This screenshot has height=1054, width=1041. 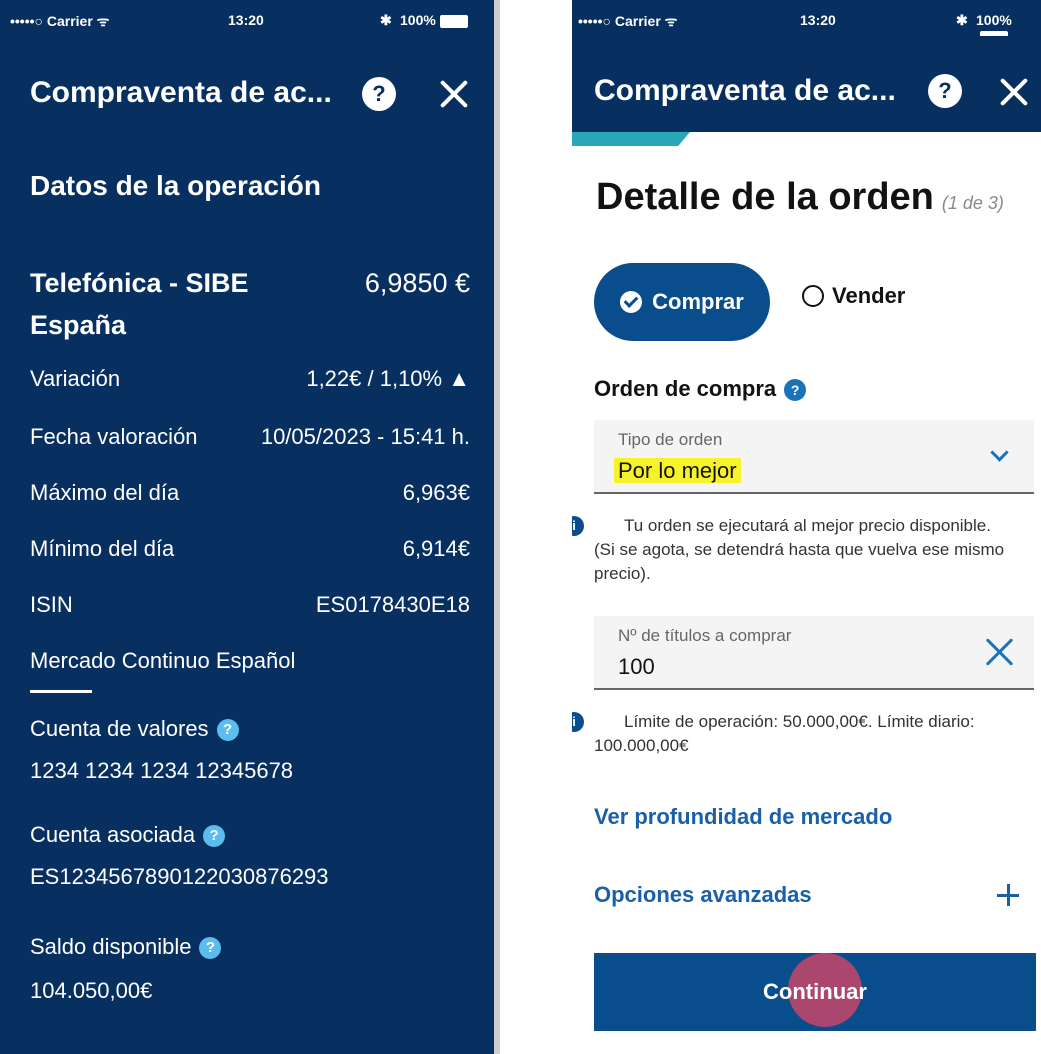 I want to click on row-label-fecha: Fecha valoración, so click(x=114, y=436).